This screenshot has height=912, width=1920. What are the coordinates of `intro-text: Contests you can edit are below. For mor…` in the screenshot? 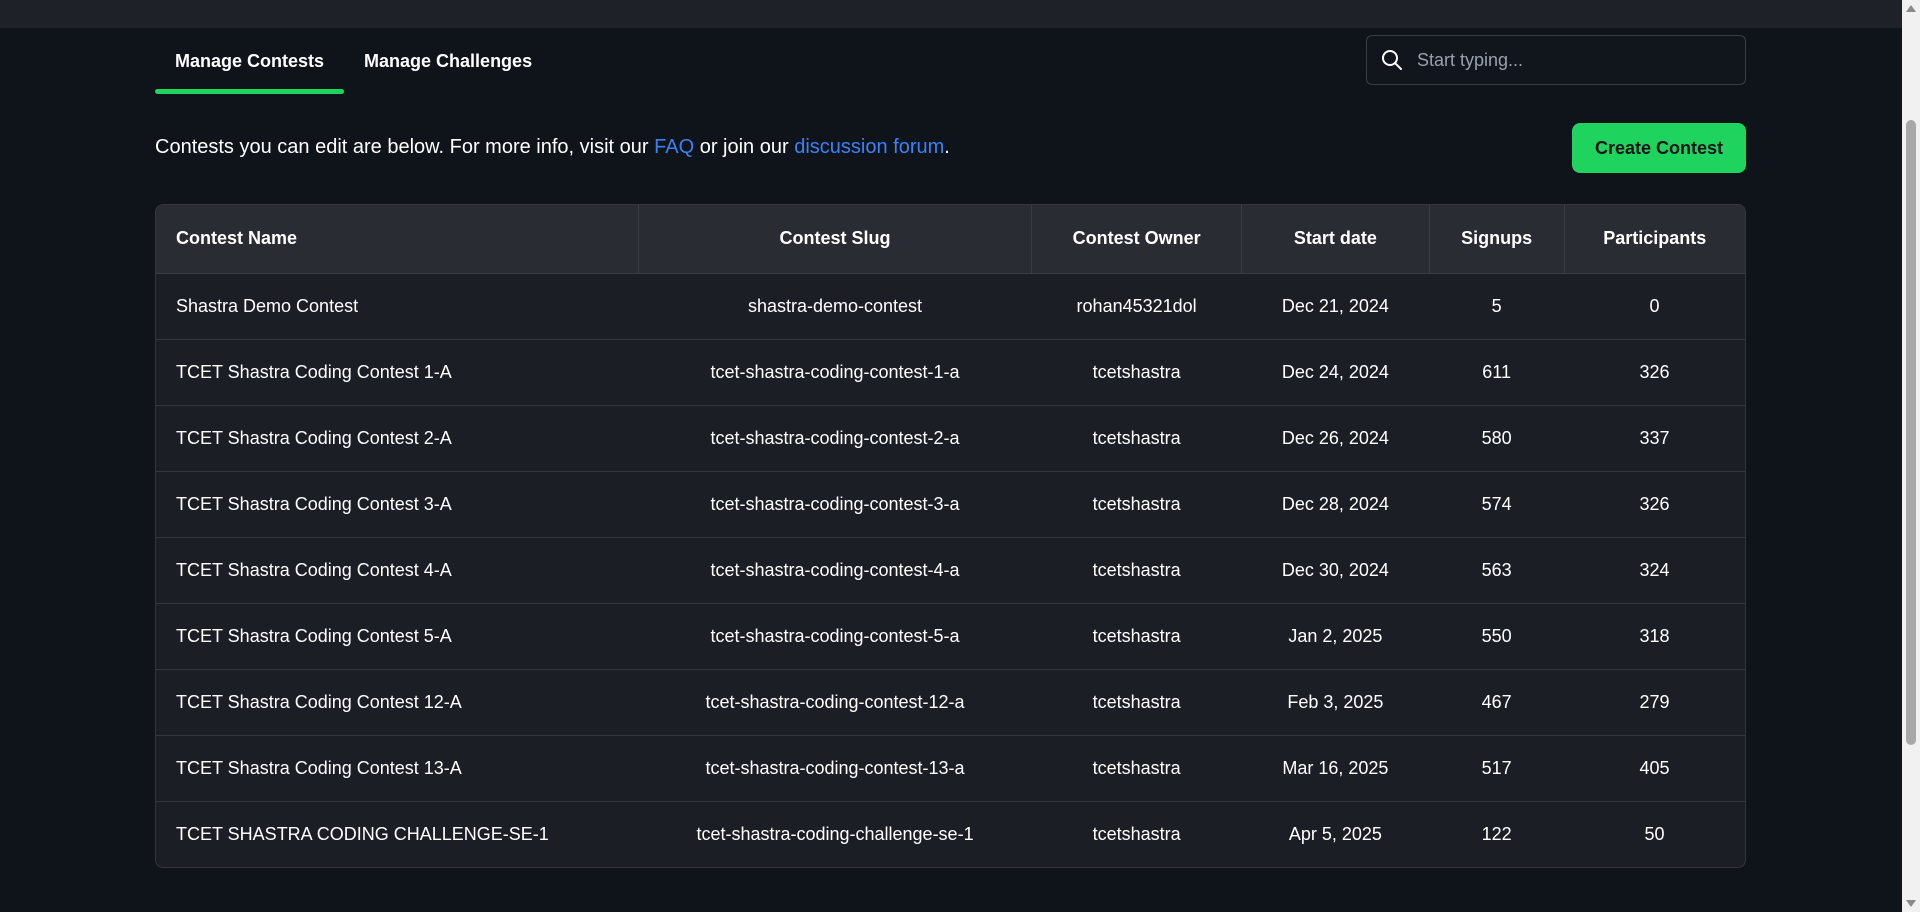 It's located at (552, 147).